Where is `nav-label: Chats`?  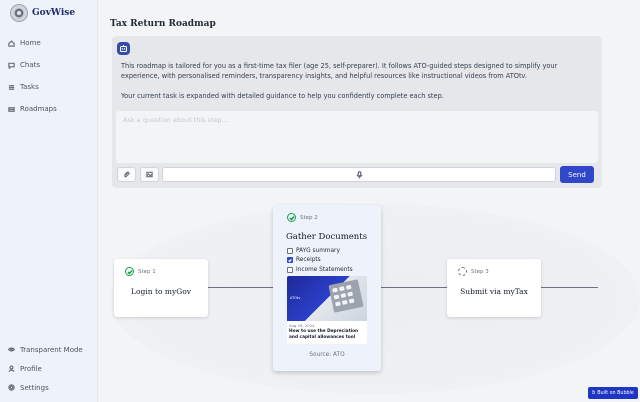
nav-label: Chats is located at coordinates (30, 65).